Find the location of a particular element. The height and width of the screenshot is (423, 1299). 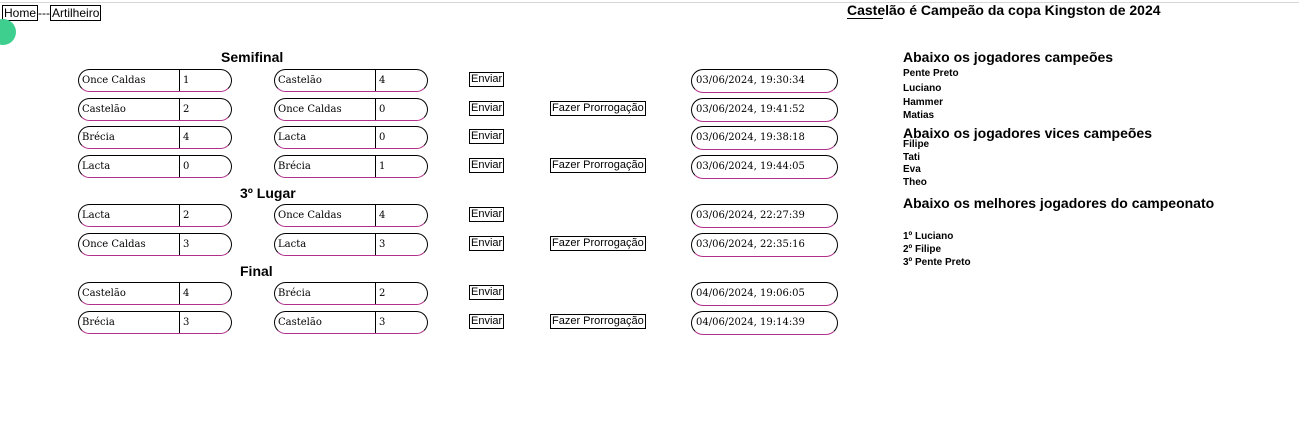

team2-field: Castelão 3 is located at coordinates (351, 322).